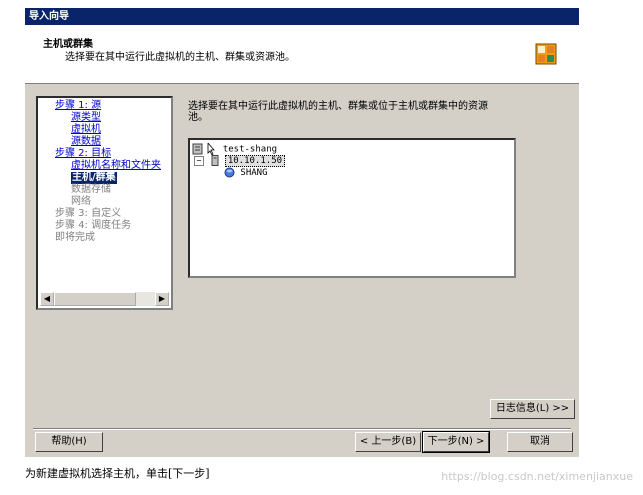  I want to click on footer-divider, so click(302, 429).